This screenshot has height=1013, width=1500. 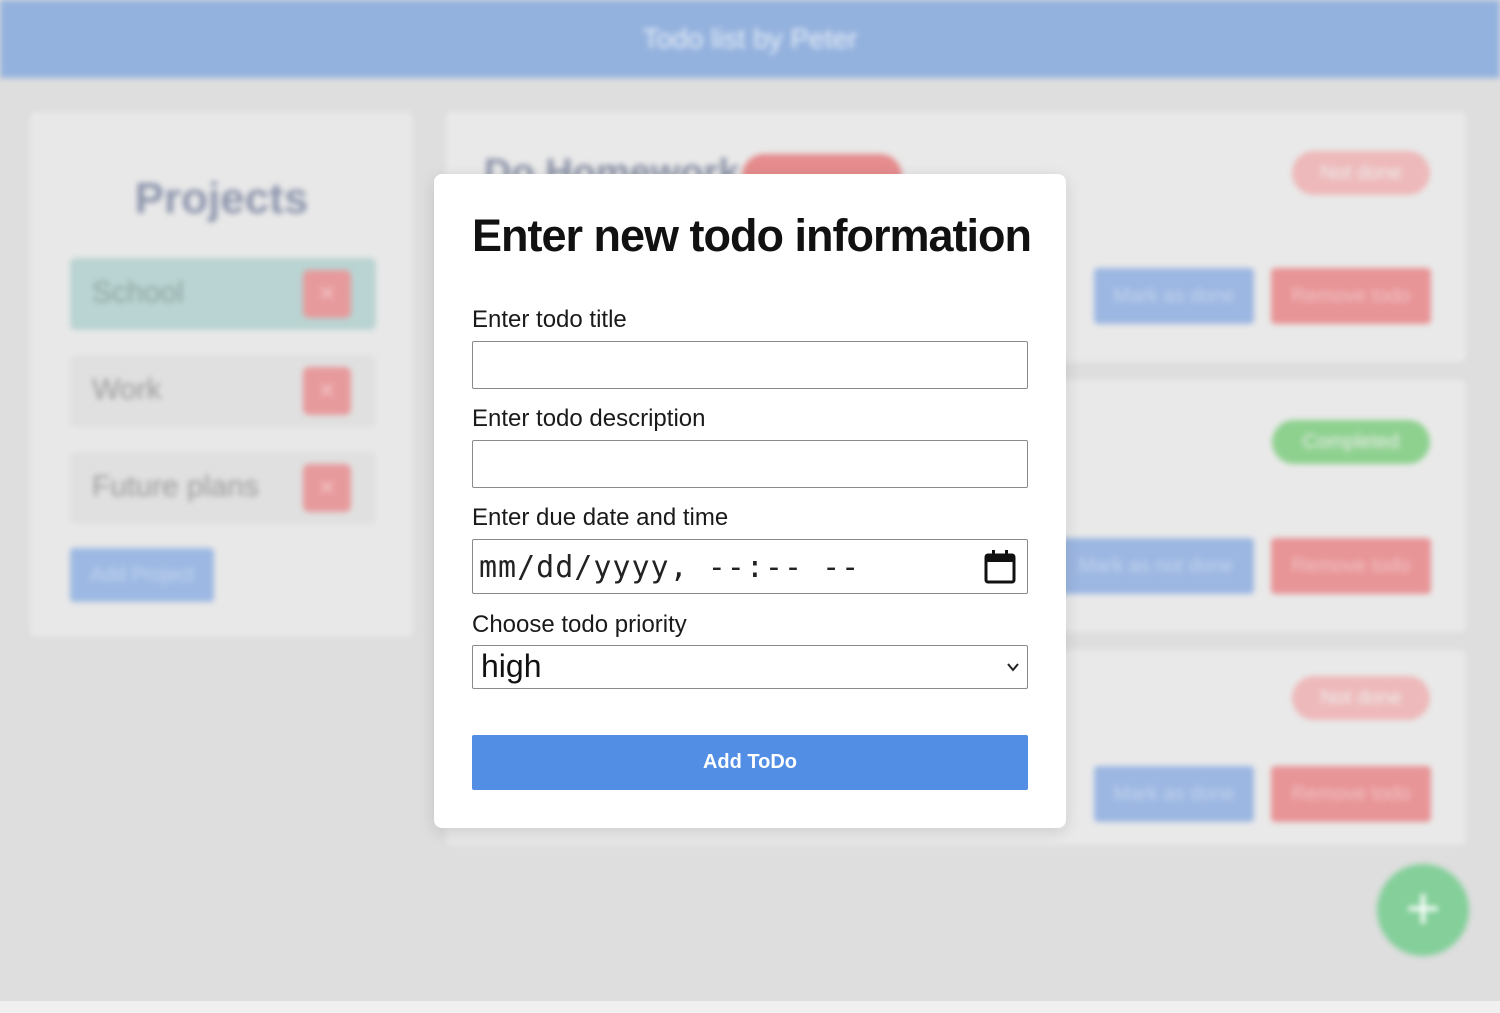 What do you see at coordinates (223, 391) in the screenshot?
I see `project-item-work: Work ✕` at bounding box center [223, 391].